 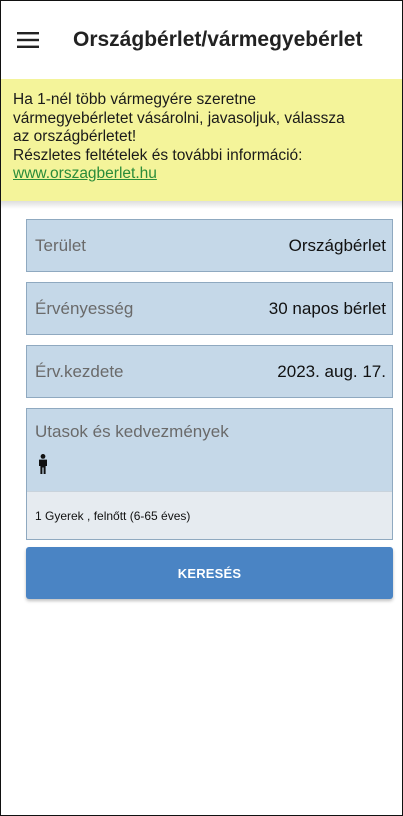 I want to click on passengers-summary: 1 Gyerek , felnőtt (6-65 éves), so click(x=209, y=515).